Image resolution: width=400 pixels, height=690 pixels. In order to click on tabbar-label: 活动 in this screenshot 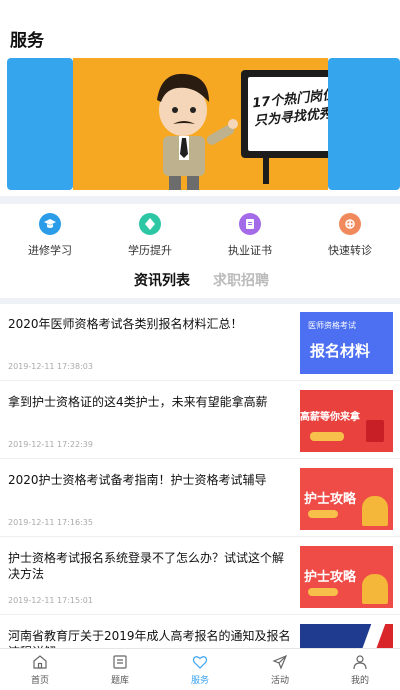, I will do `click(279, 681)`.